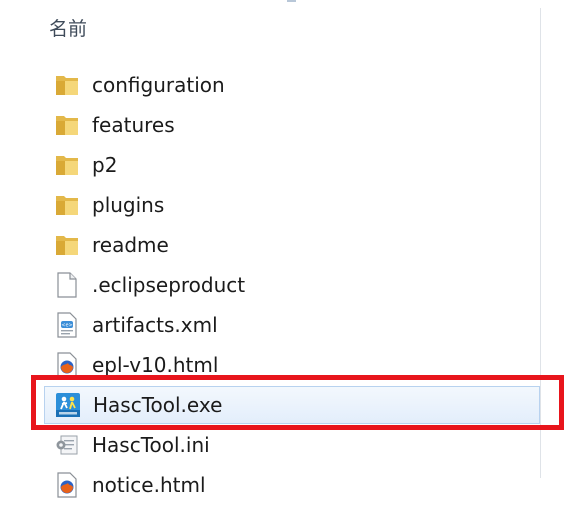 The height and width of the screenshot is (517, 566). I want to click on list-item-configuration: configuration, so click(292, 85).